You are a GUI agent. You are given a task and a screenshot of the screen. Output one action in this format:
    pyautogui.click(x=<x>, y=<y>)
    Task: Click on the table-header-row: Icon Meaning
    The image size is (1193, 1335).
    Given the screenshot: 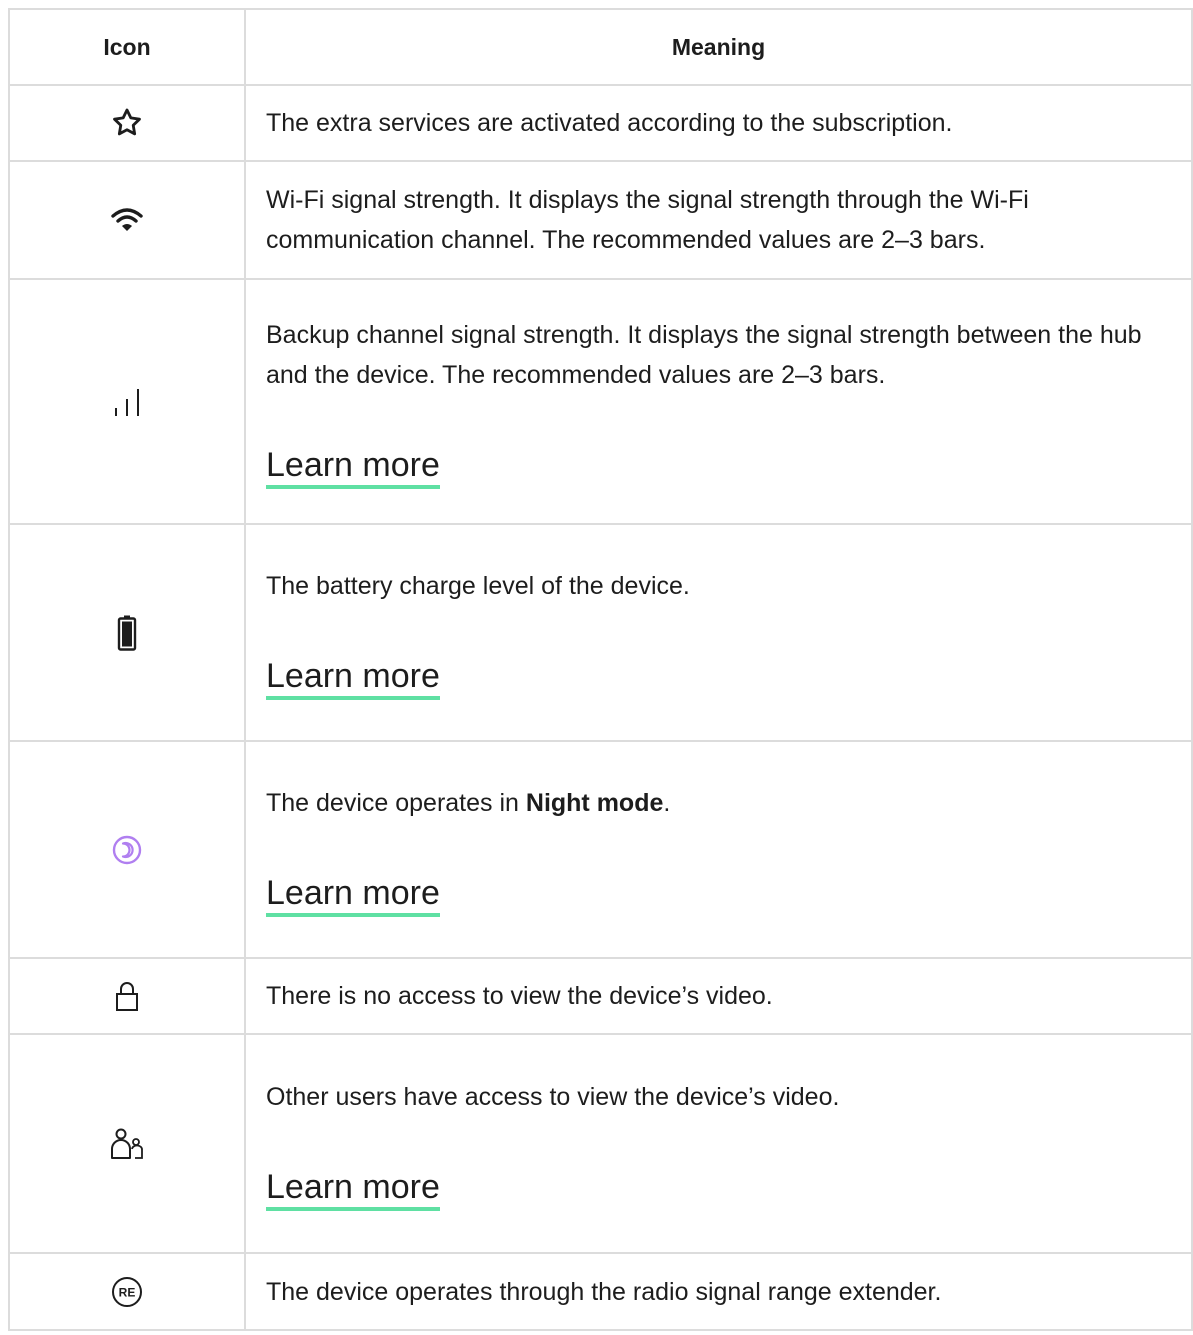 What is the action you would take?
    pyautogui.click(x=600, y=47)
    